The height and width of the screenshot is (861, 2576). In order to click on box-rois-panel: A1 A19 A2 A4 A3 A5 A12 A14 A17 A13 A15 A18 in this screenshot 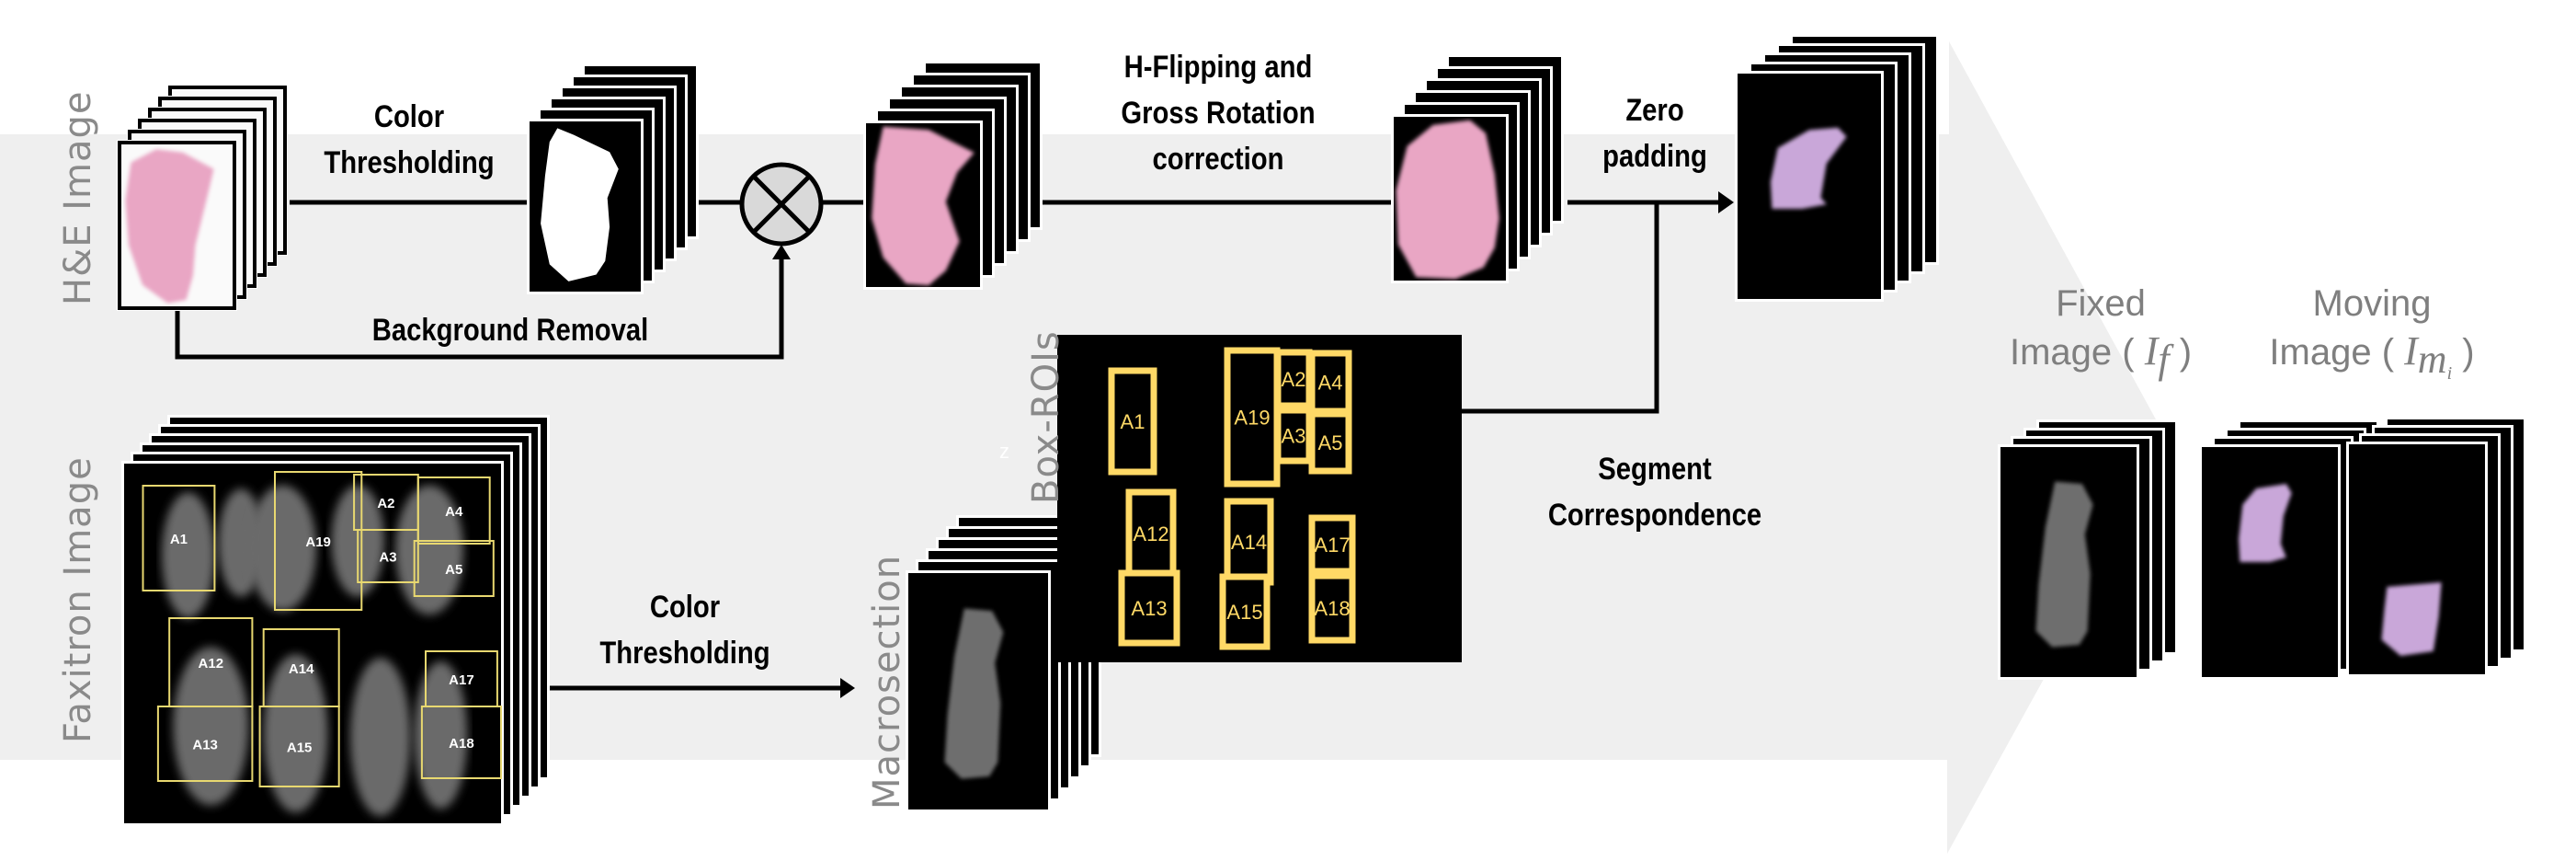, I will do `click(1259, 498)`.